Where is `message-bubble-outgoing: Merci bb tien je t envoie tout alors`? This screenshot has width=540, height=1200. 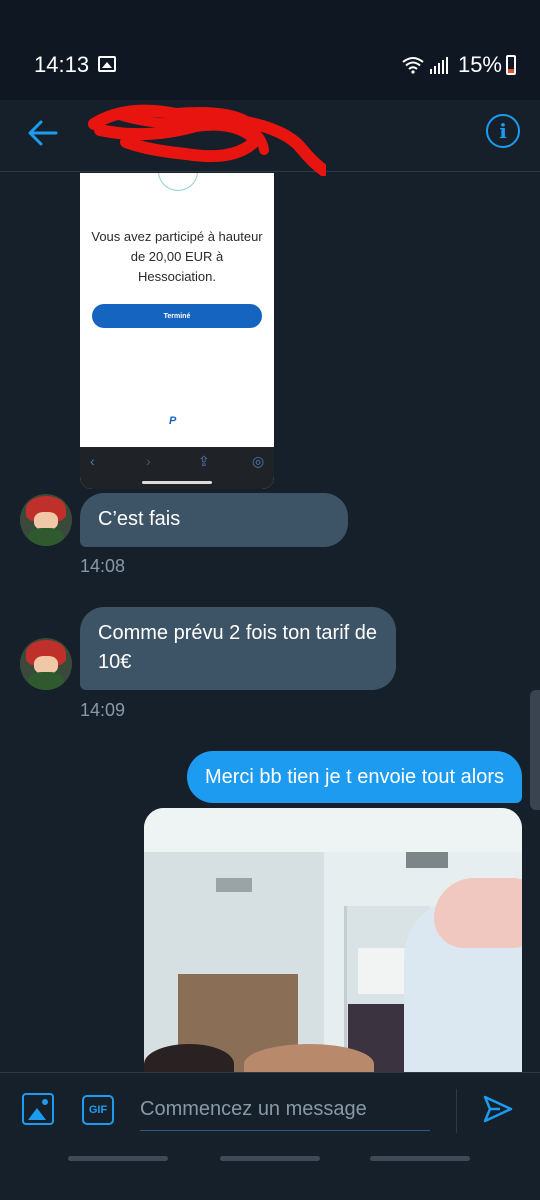 message-bubble-outgoing: Merci bb tien je t envoie tout alors is located at coordinates (354, 777).